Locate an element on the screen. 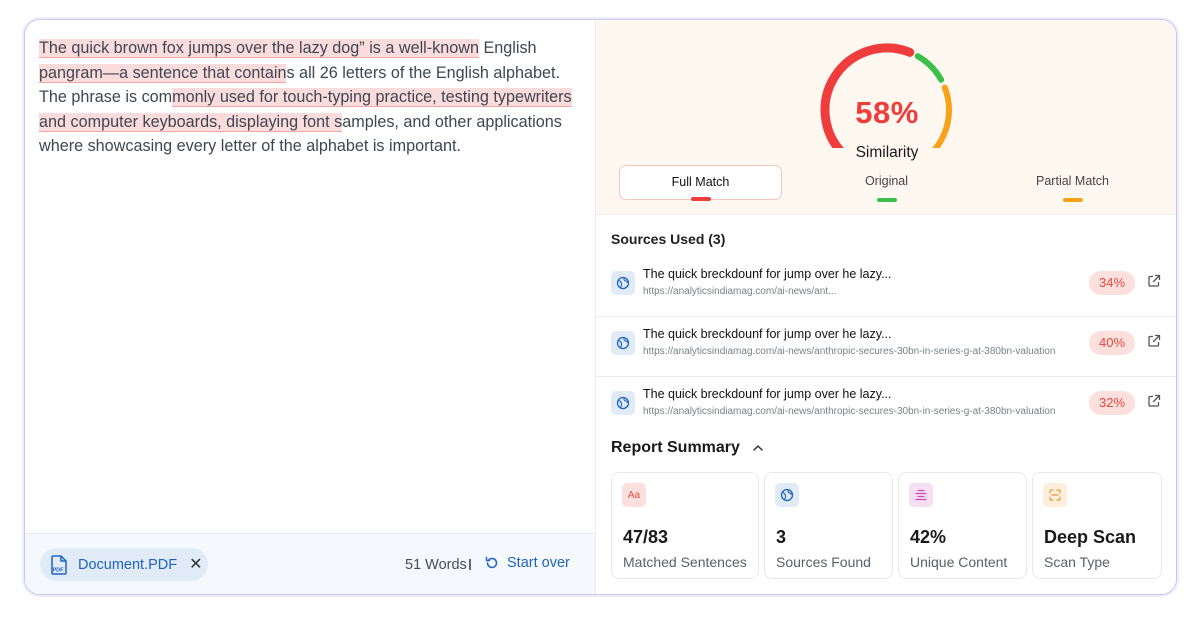  gauge-arc-original is located at coordinates (929, 68).